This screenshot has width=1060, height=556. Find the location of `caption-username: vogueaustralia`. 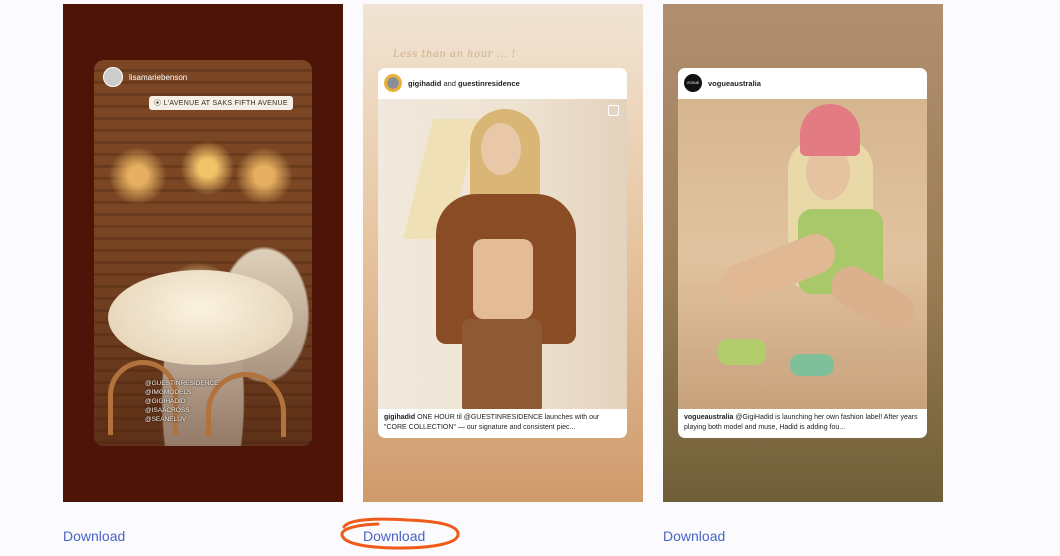

caption-username: vogueaustralia is located at coordinates (709, 417).